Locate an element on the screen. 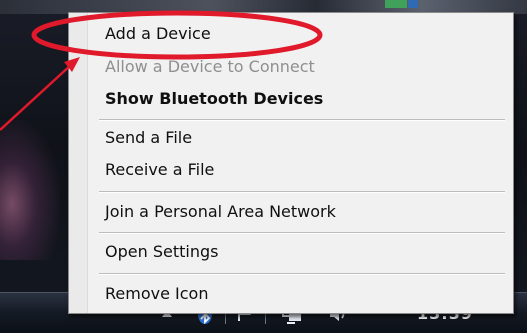 The height and width of the screenshot is (333, 527). menu-icon-gutter is located at coordinates (78, 163).